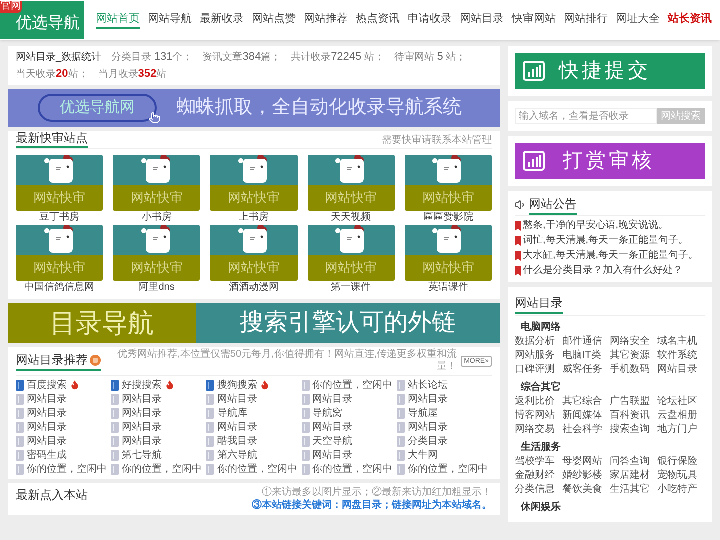  Describe the element at coordinates (274, 20) in the screenshot. I see `nav-link: 网站点赞` at that location.